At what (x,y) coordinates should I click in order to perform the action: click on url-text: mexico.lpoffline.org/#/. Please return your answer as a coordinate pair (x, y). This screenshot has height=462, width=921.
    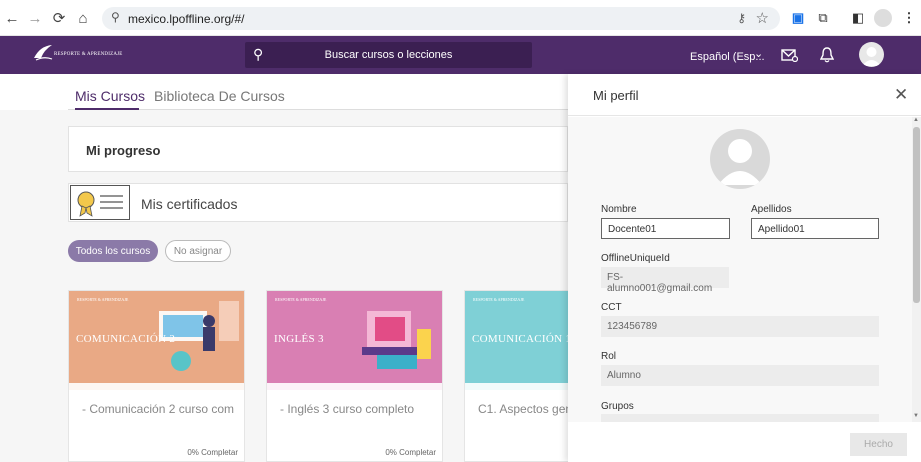
    Looking at the image, I should click on (186, 19).